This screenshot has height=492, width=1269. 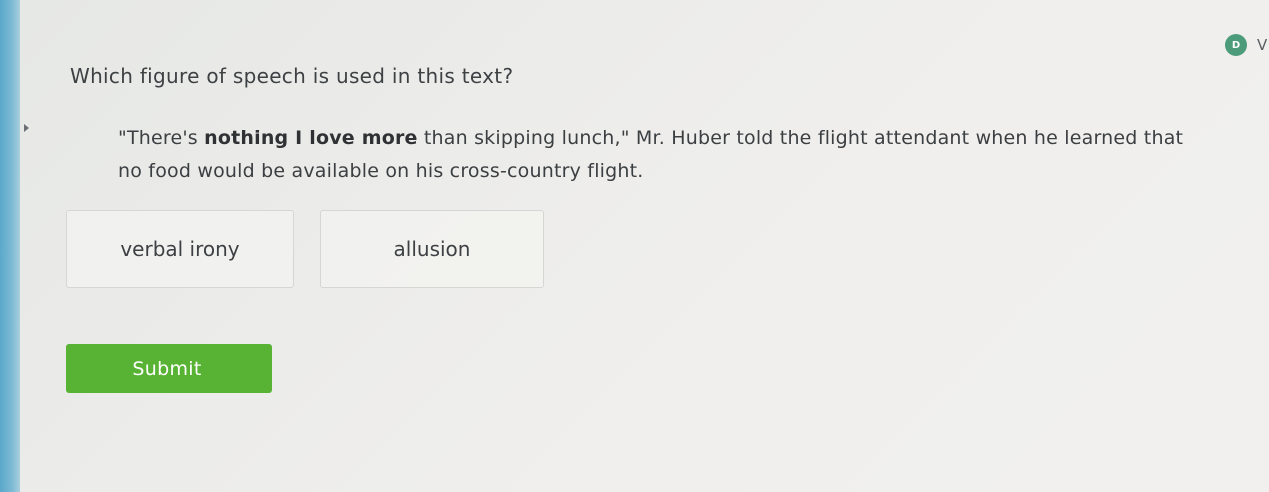 I want to click on left-sidebar-strip, so click(x=10, y=246).